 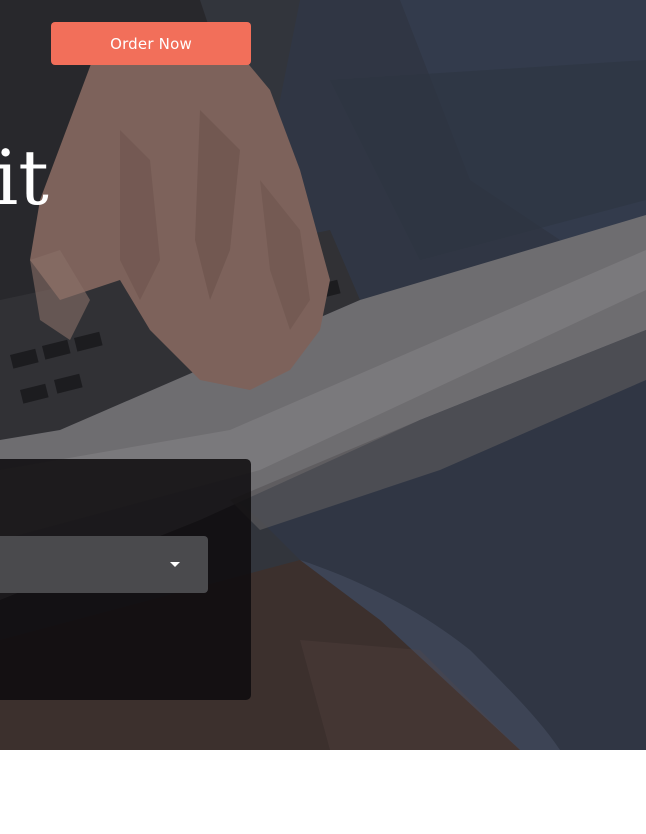 What do you see at coordinates (175, 564) in the screenshot?
I see `chevron-down-icon` at bounding box center [175, 564].